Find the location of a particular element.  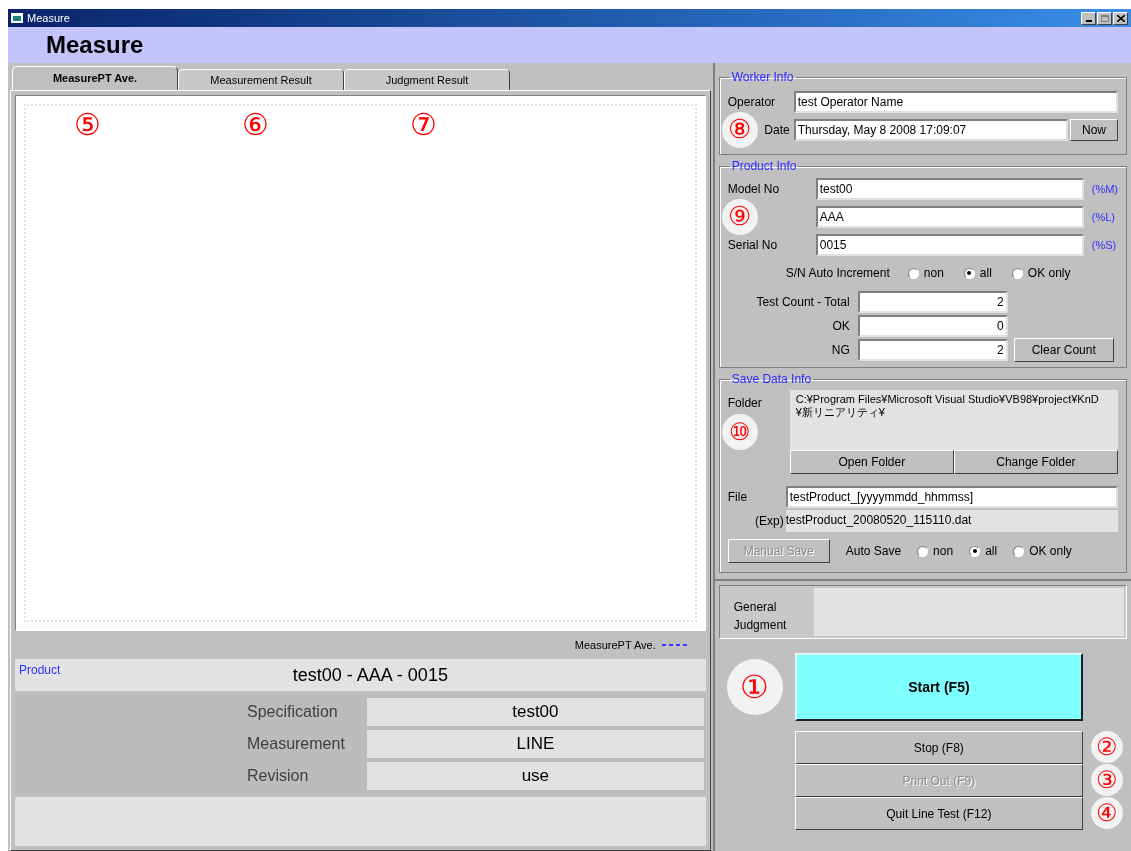

now-button: Now is located at coordinates (1094, 130).